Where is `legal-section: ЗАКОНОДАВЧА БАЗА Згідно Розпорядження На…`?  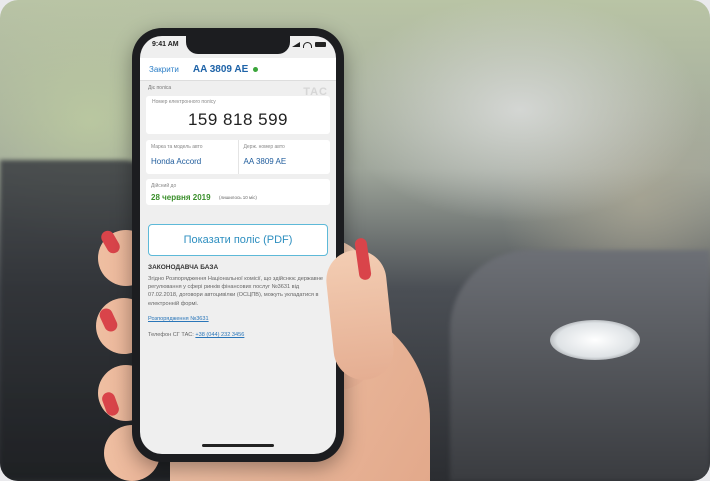 legal-section: ЗАКОНОДАВЧА БАЗА Згідно Розпорядження На… is located at coordinates (238, 301).